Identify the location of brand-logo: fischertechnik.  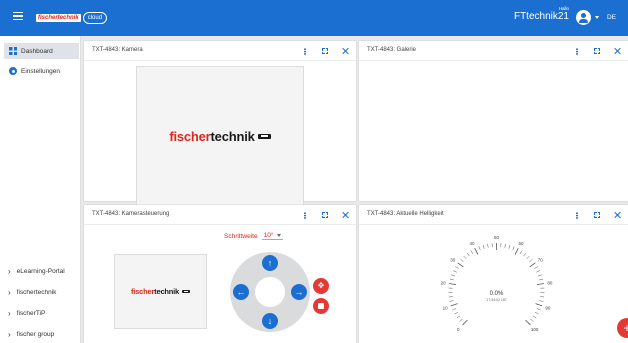
(58, 18).